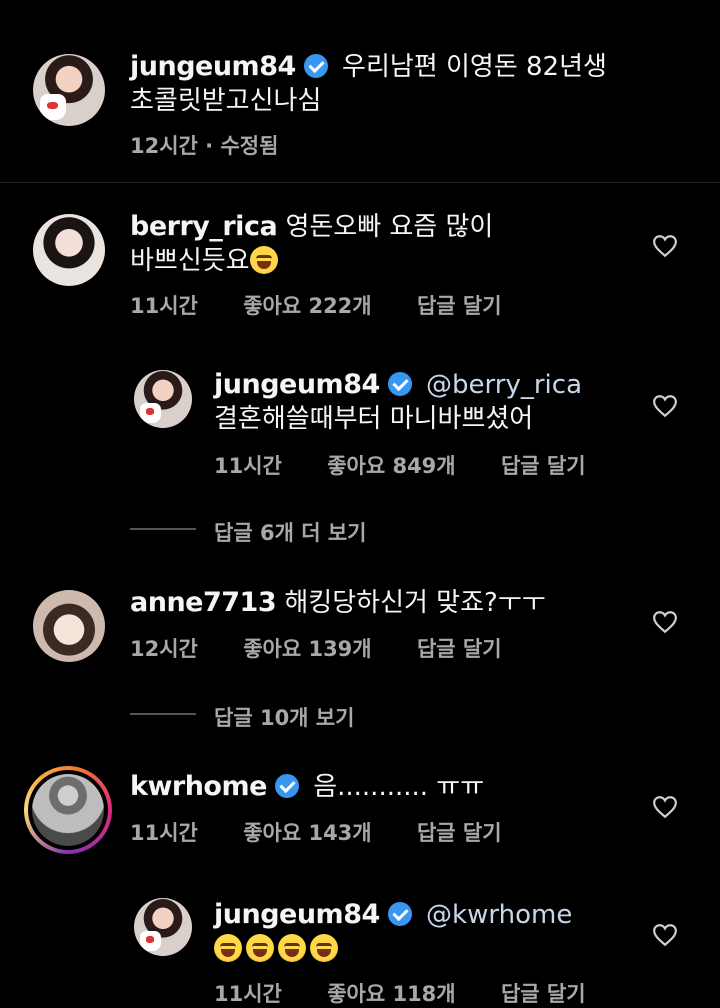 Image resolution: width=720 pixels, height=1008 pixels. I want to click on comment-meta: 11시간 좋아요 118개 답글 달기, so click(419, 993).